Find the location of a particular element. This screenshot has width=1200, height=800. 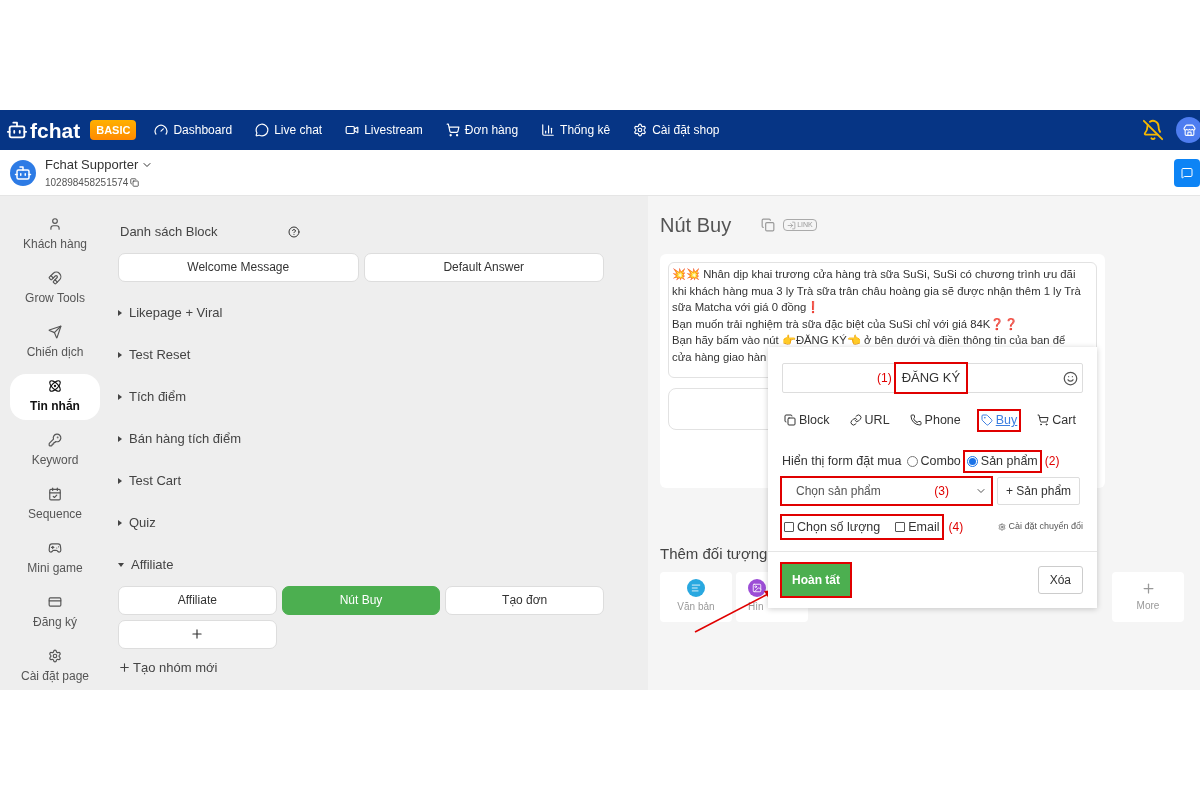

section-title: Danh sách Block is located at coordinates (169, 232).